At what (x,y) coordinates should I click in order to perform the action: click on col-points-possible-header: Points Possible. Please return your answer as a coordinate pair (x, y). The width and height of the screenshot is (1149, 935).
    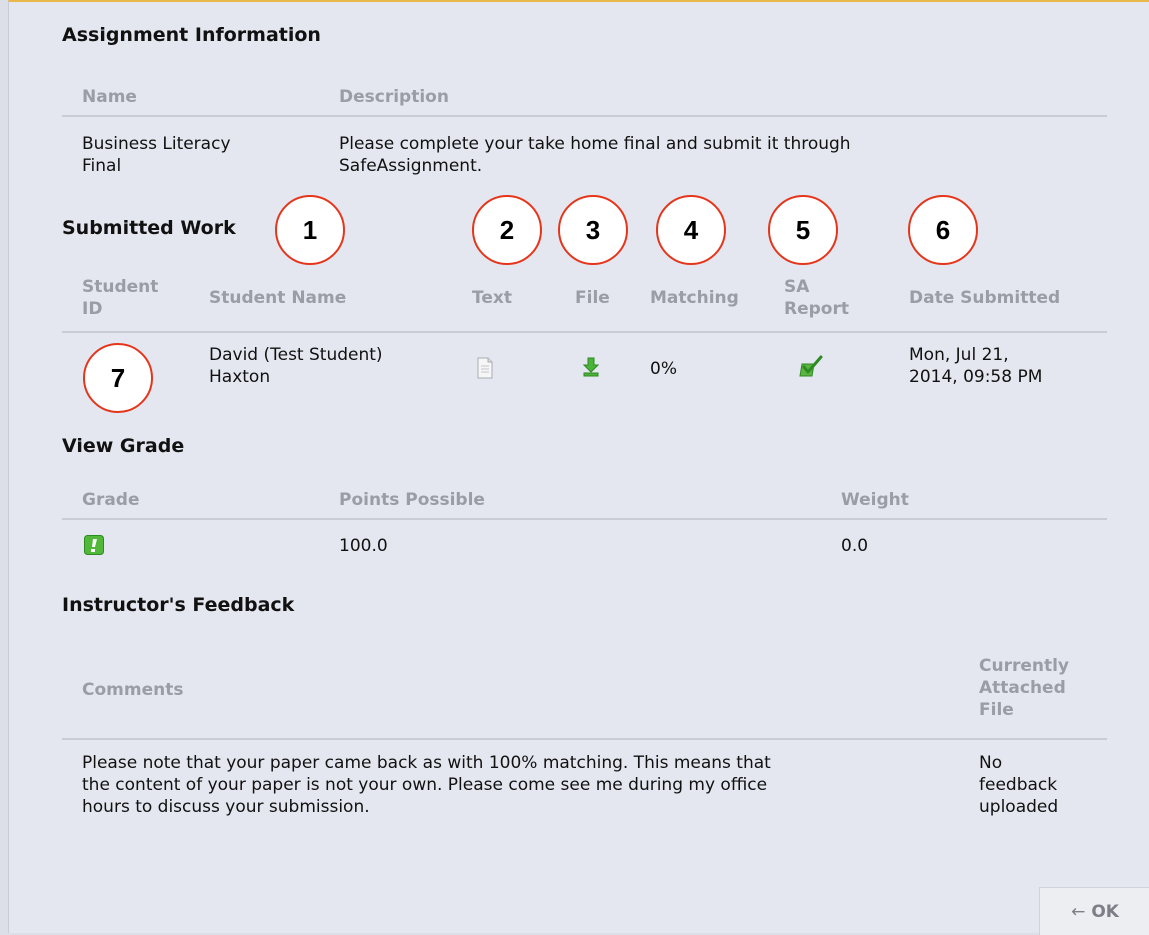
    Looking at the image, I should click on (412, 500).